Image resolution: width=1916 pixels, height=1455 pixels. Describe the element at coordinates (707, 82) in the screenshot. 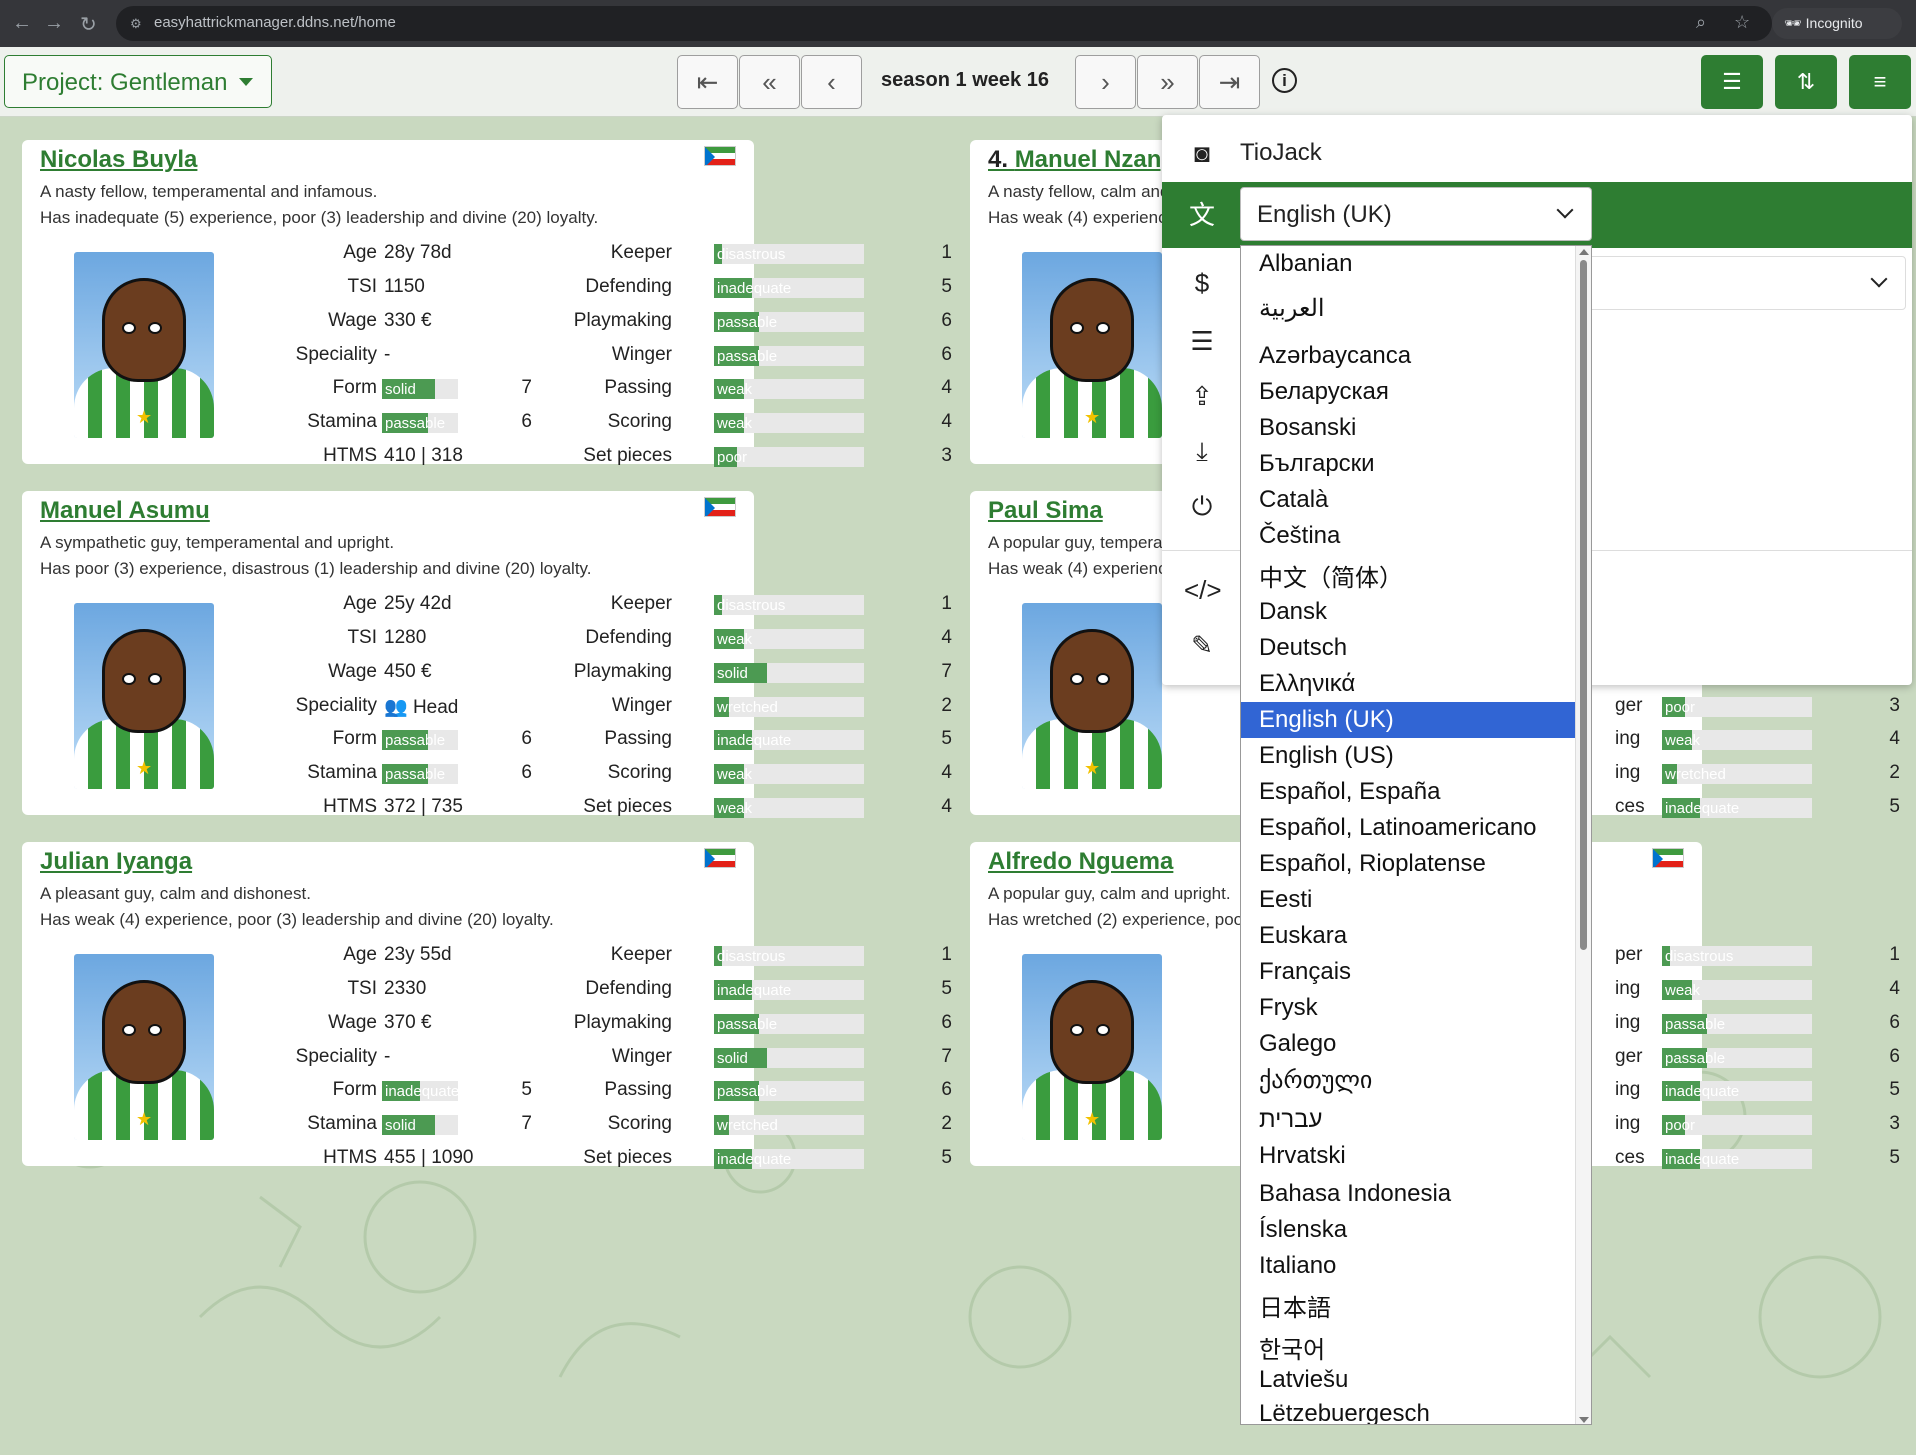

I see `first-week-button: ⇤` at that location.